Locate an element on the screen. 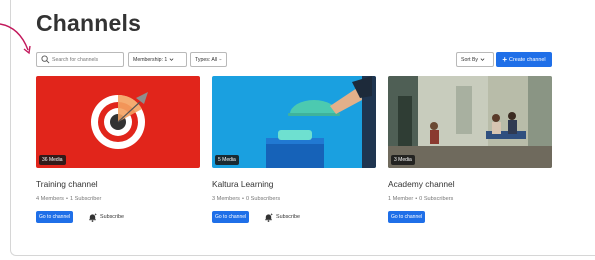 This screenshot has width=595, height=260. sort-by-label: Sort By is located at coordinates (470, 59).